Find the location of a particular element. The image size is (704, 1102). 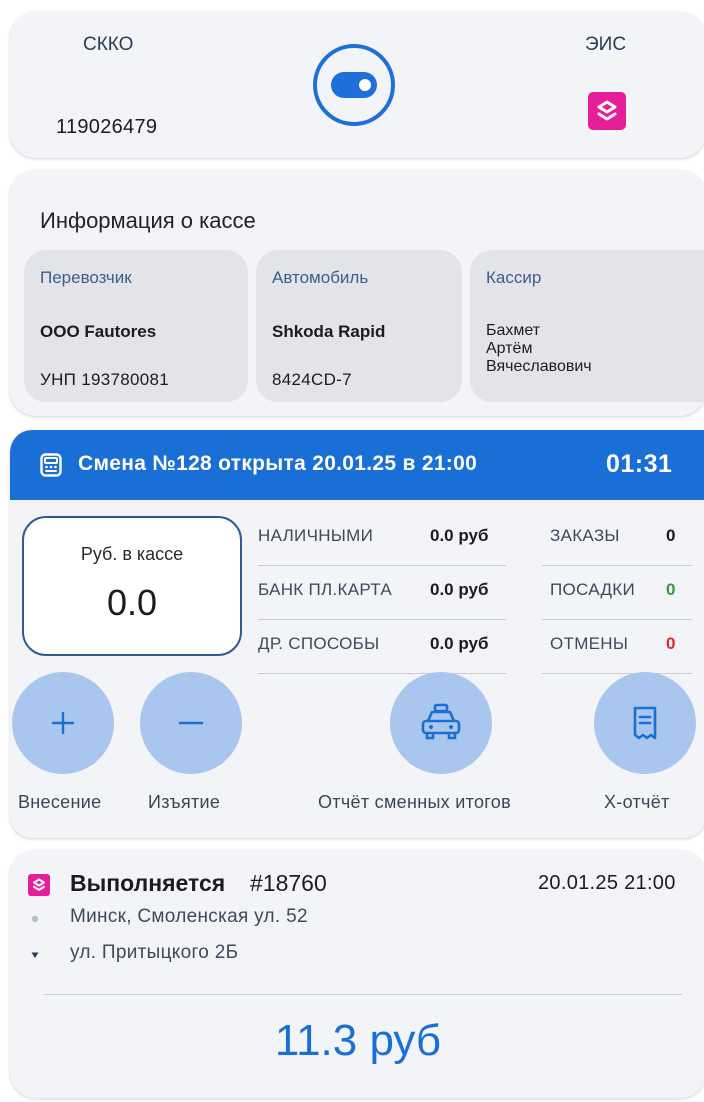

car-box: Автомобиль Shkoda Rapid 8424CD-7 is located at coordinates (359, 326).